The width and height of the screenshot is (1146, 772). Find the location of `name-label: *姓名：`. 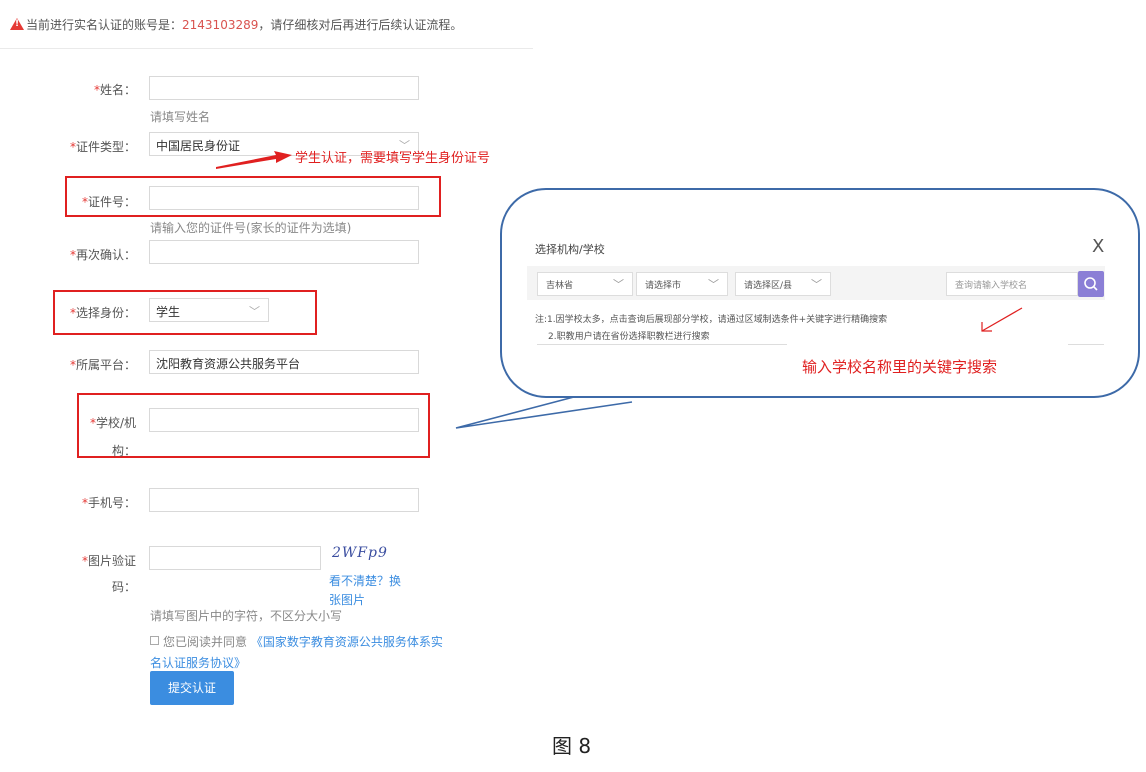

name-label: *姓名： is located at coordinates (114, 90).